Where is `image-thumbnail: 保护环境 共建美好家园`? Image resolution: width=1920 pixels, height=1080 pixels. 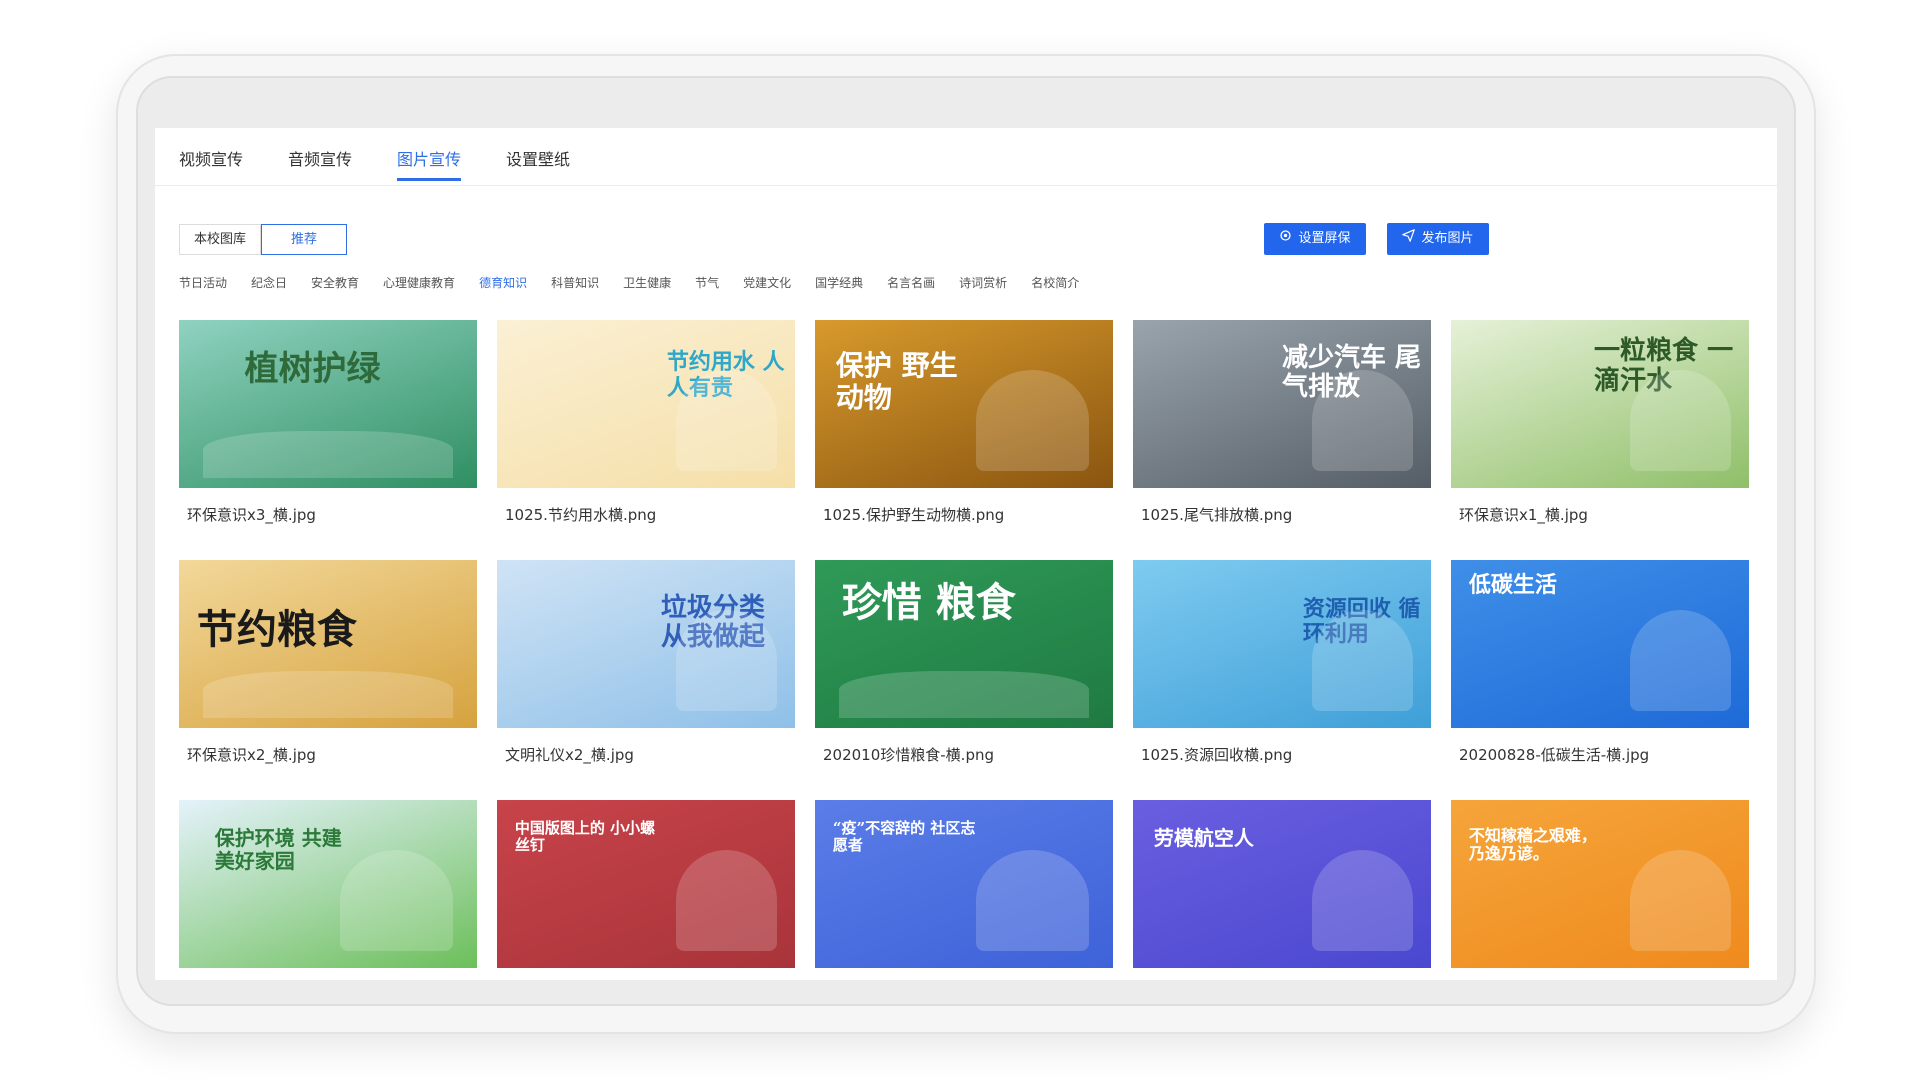 image-thumbnail: 保护环境 共建美好家园 is located at coordinates (328, 884).